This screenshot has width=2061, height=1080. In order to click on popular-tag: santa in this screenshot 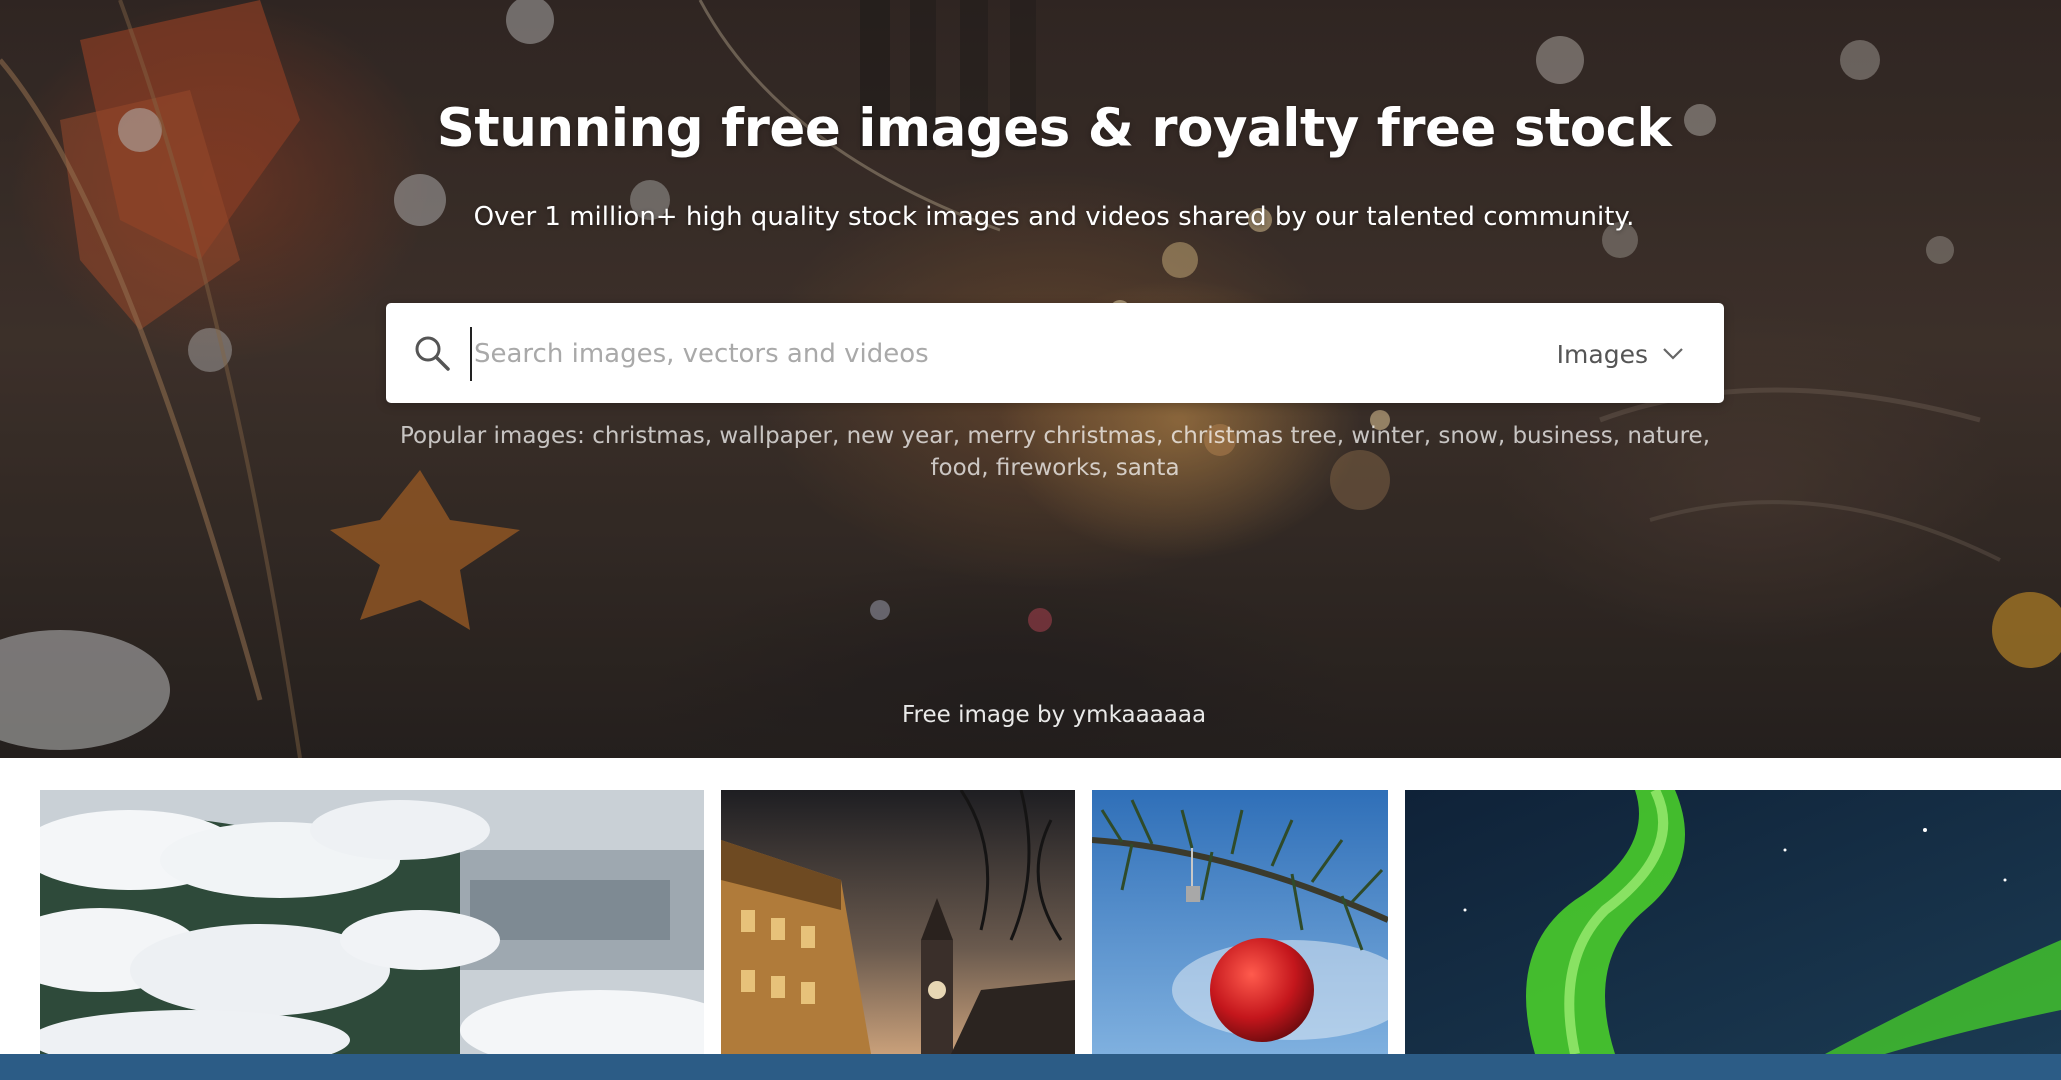, I will do `click(1148, 468)`.